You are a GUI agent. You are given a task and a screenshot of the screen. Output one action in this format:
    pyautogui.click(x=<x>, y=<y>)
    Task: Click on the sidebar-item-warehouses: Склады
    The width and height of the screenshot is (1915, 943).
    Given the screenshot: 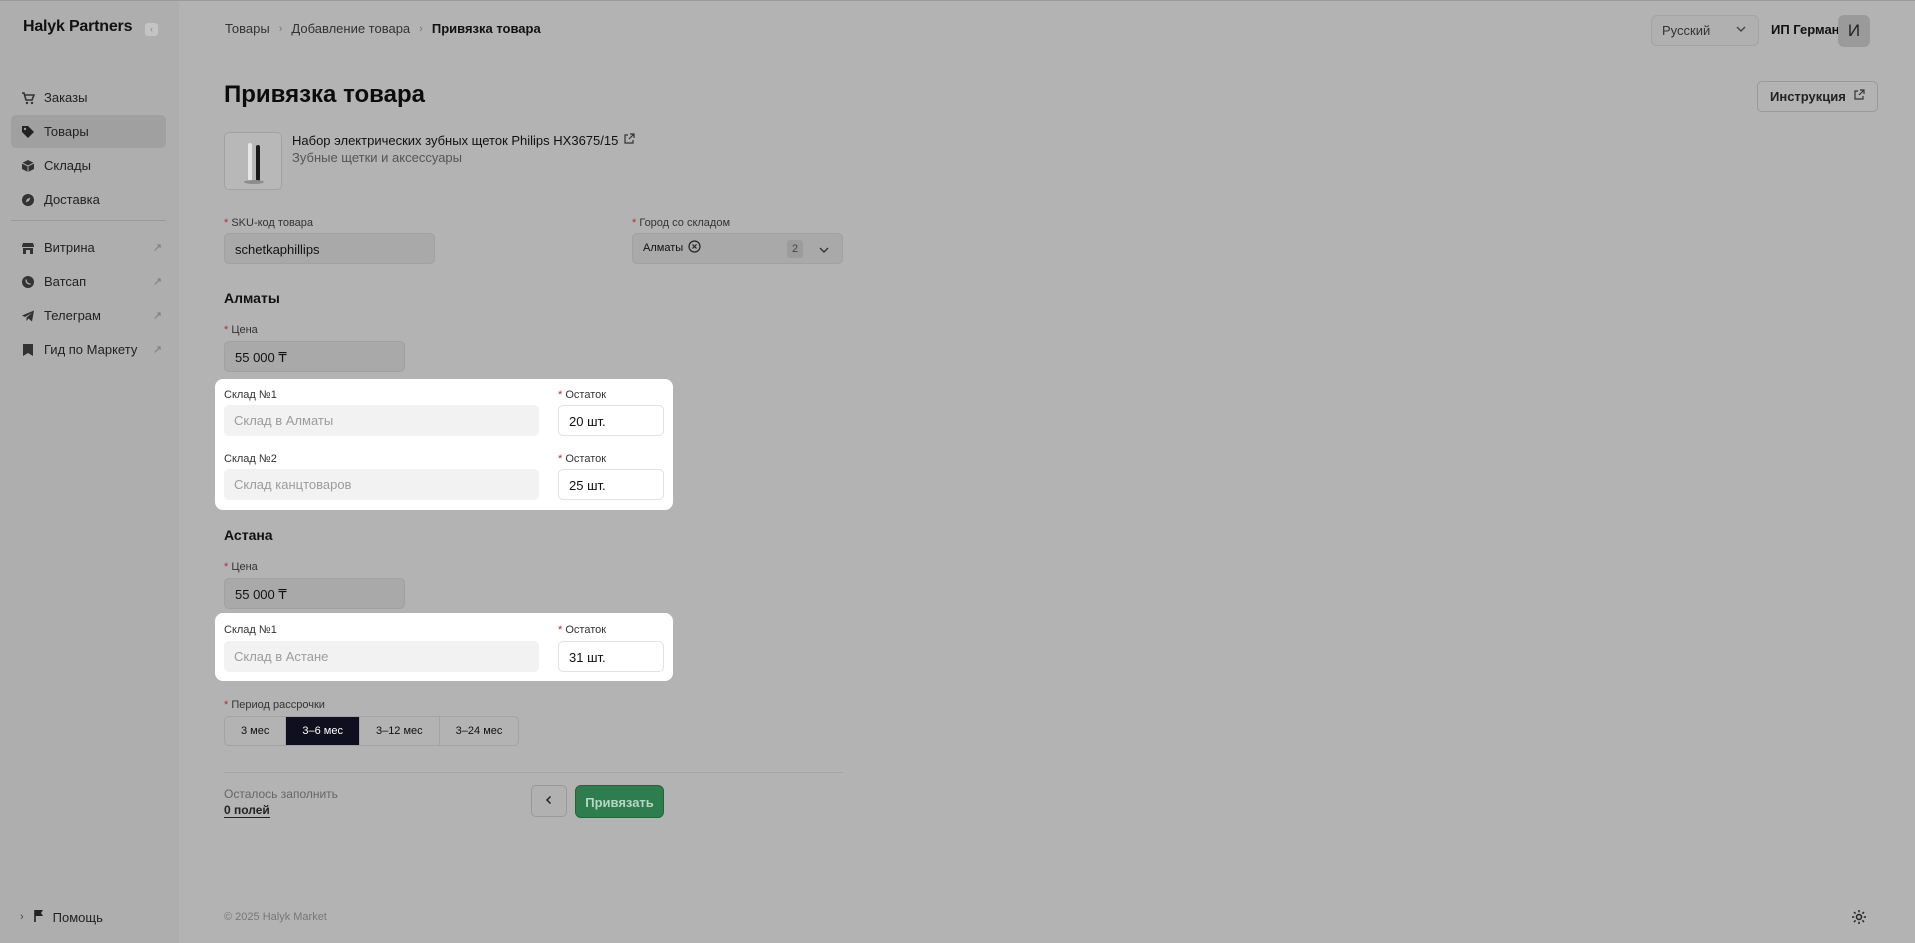 What is the action you would take?
    pyautogui.click(x=88, y=165)
    